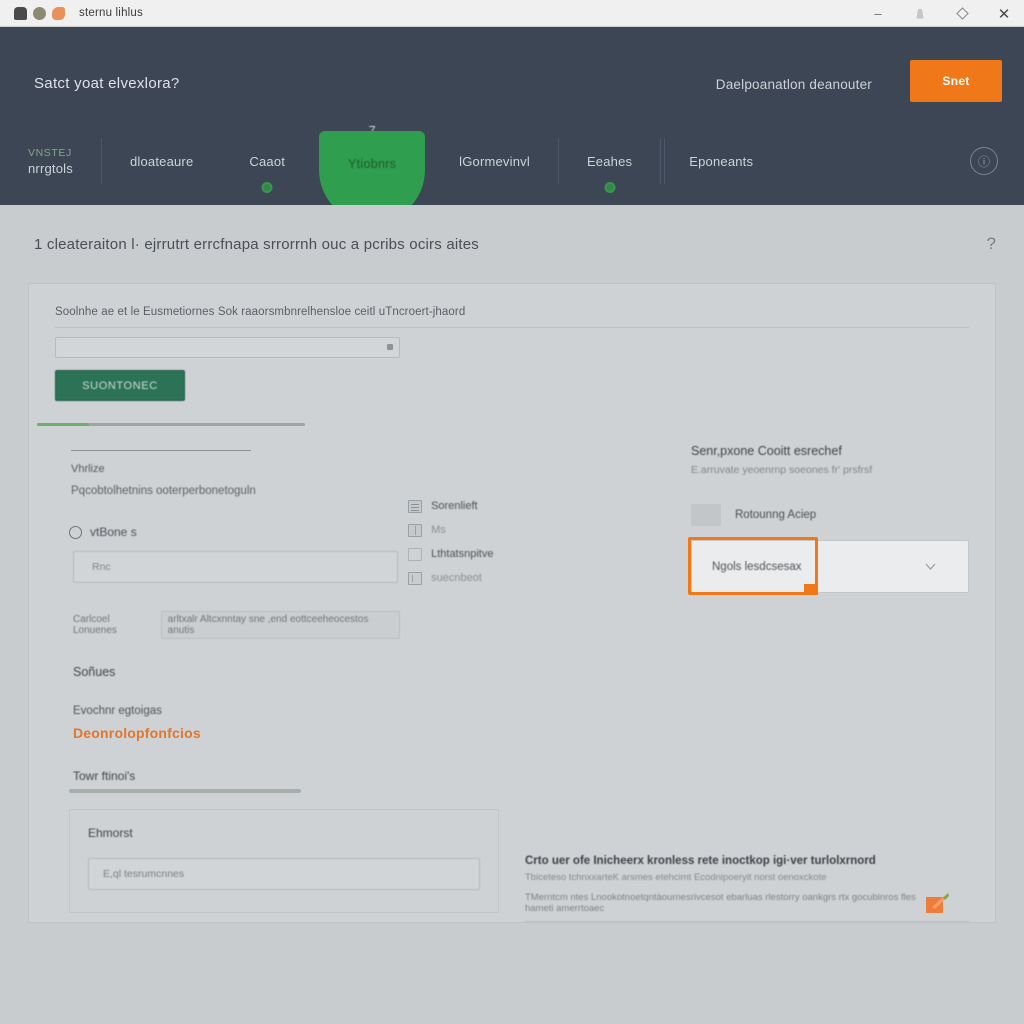  Describe the element at coordinates (415, 578) in the screenshot. I see `panel-icon` at that location.